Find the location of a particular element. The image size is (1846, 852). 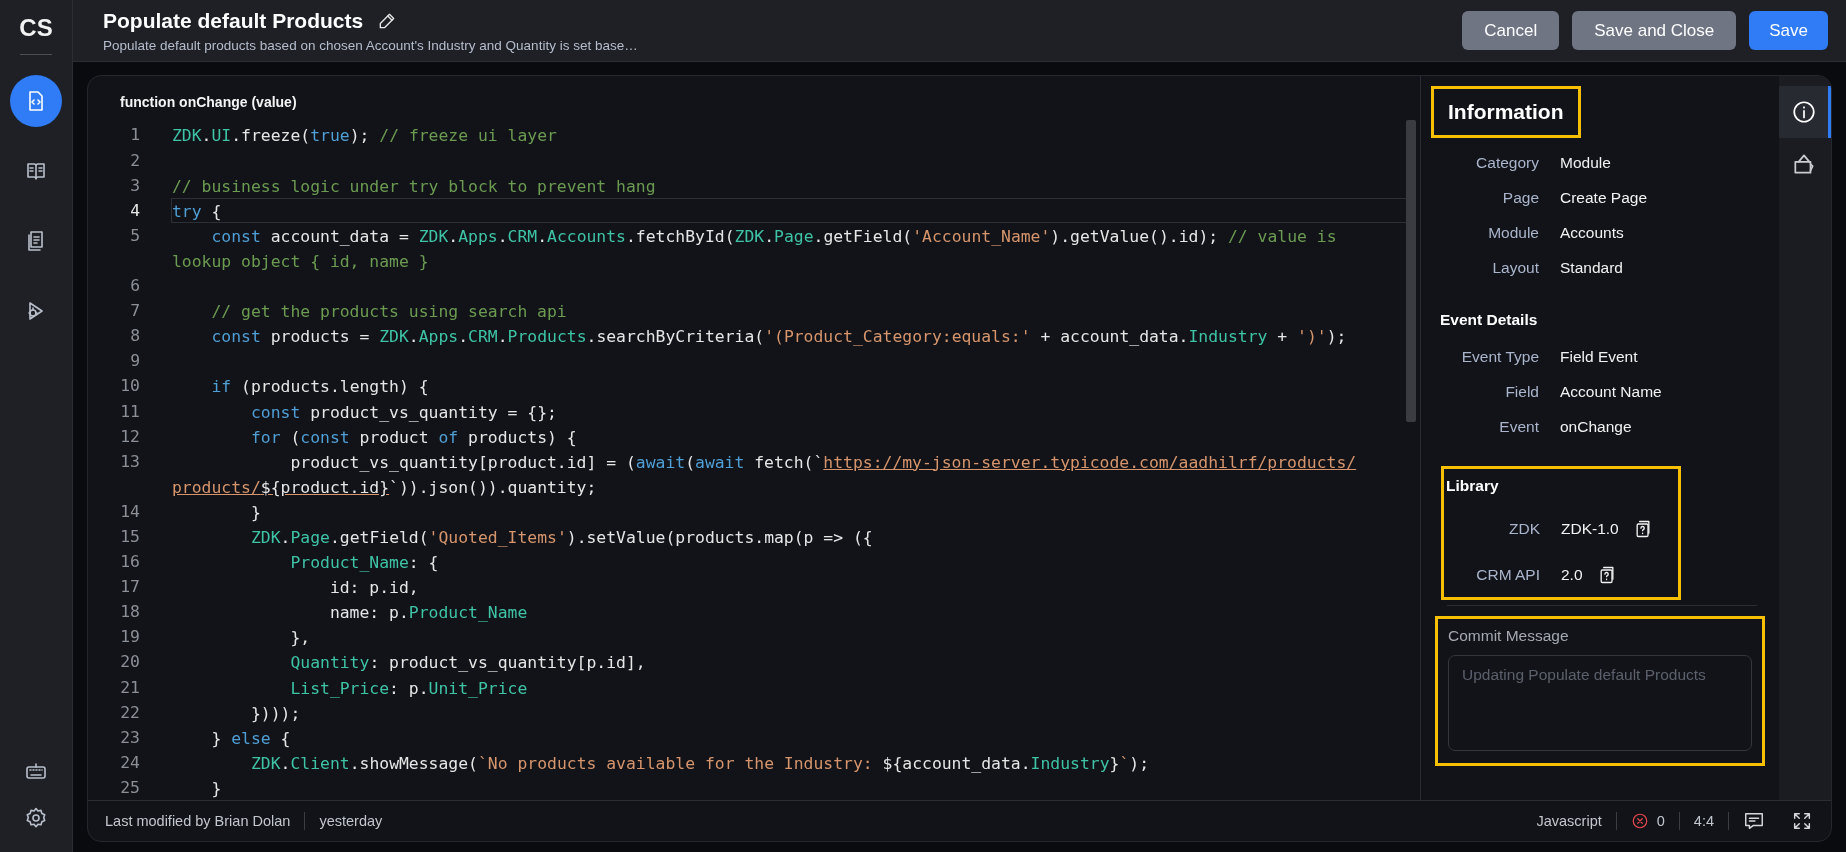

field-value: Standard is located at coordinates (1591, 268).